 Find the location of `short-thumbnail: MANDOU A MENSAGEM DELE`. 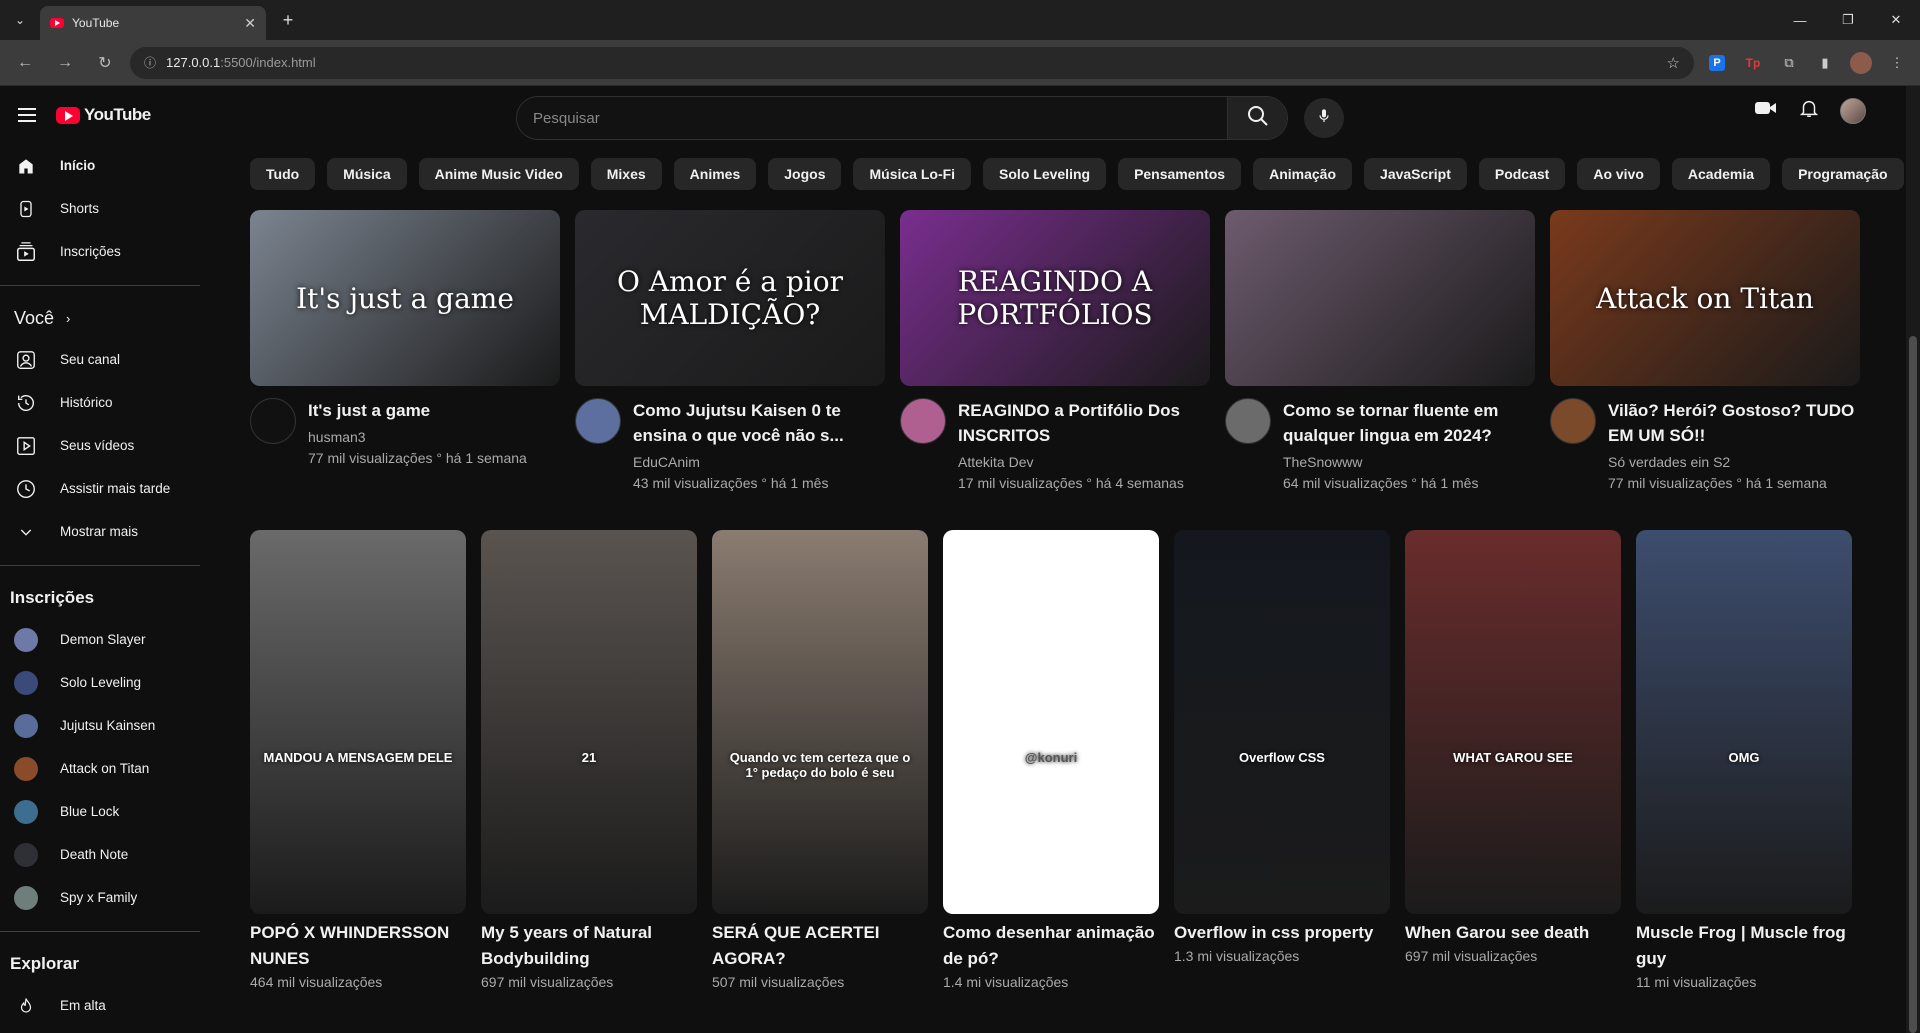

short-thumbnail: MANDOU A MENSAGEM DELE is located at coordinates (358, 722).